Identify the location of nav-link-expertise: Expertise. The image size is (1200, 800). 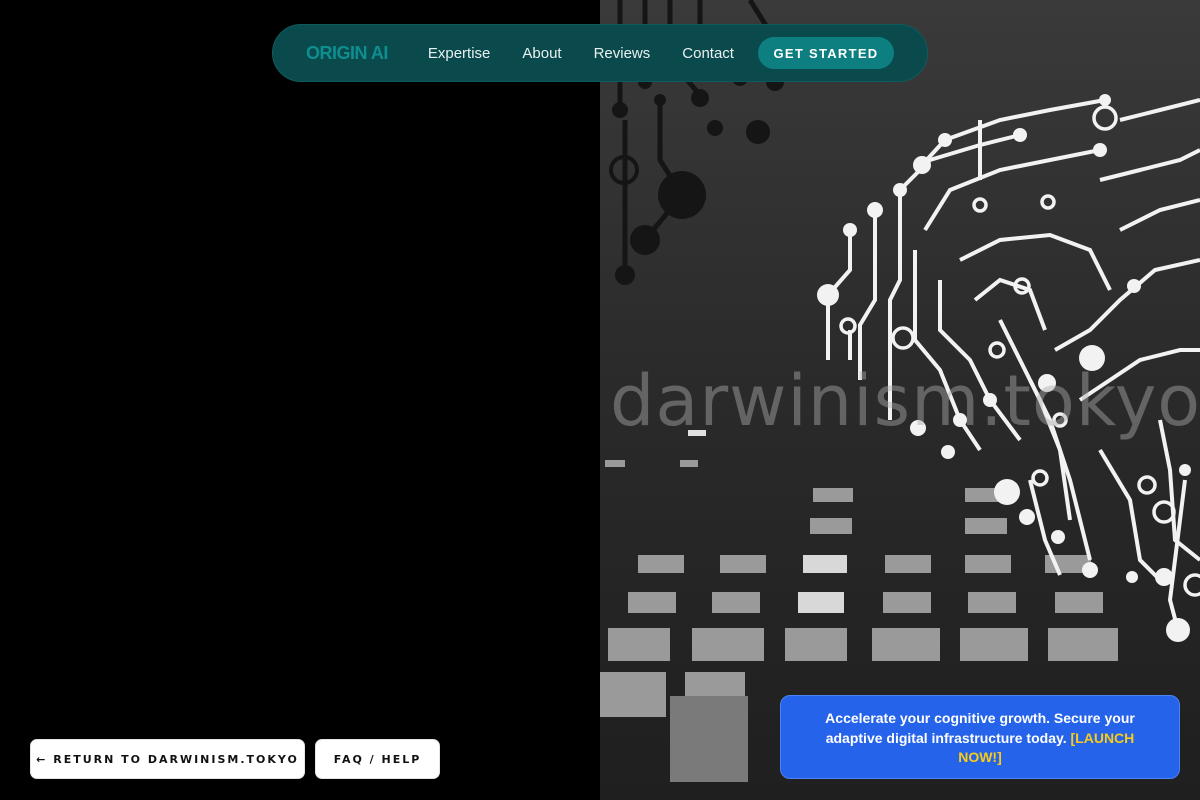
(459, 53).